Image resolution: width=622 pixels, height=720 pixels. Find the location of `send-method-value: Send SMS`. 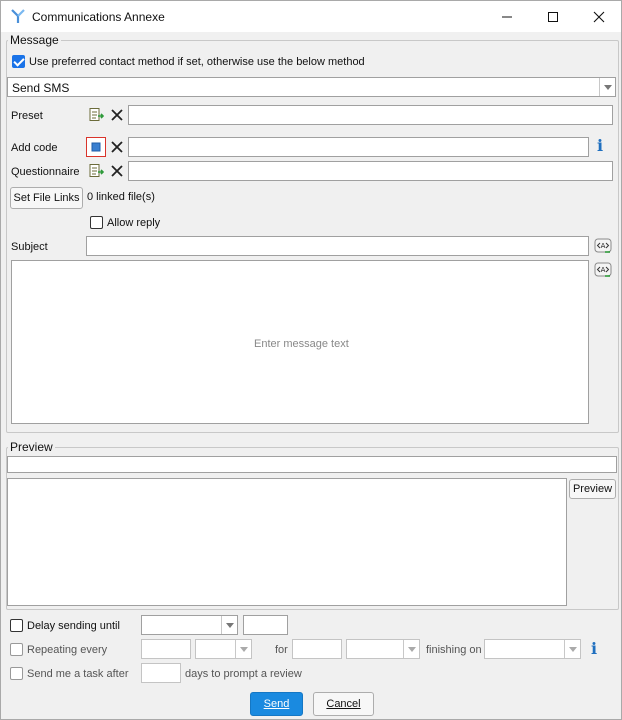

send-method-value: Send SMS is located at coordinates (41, 88).